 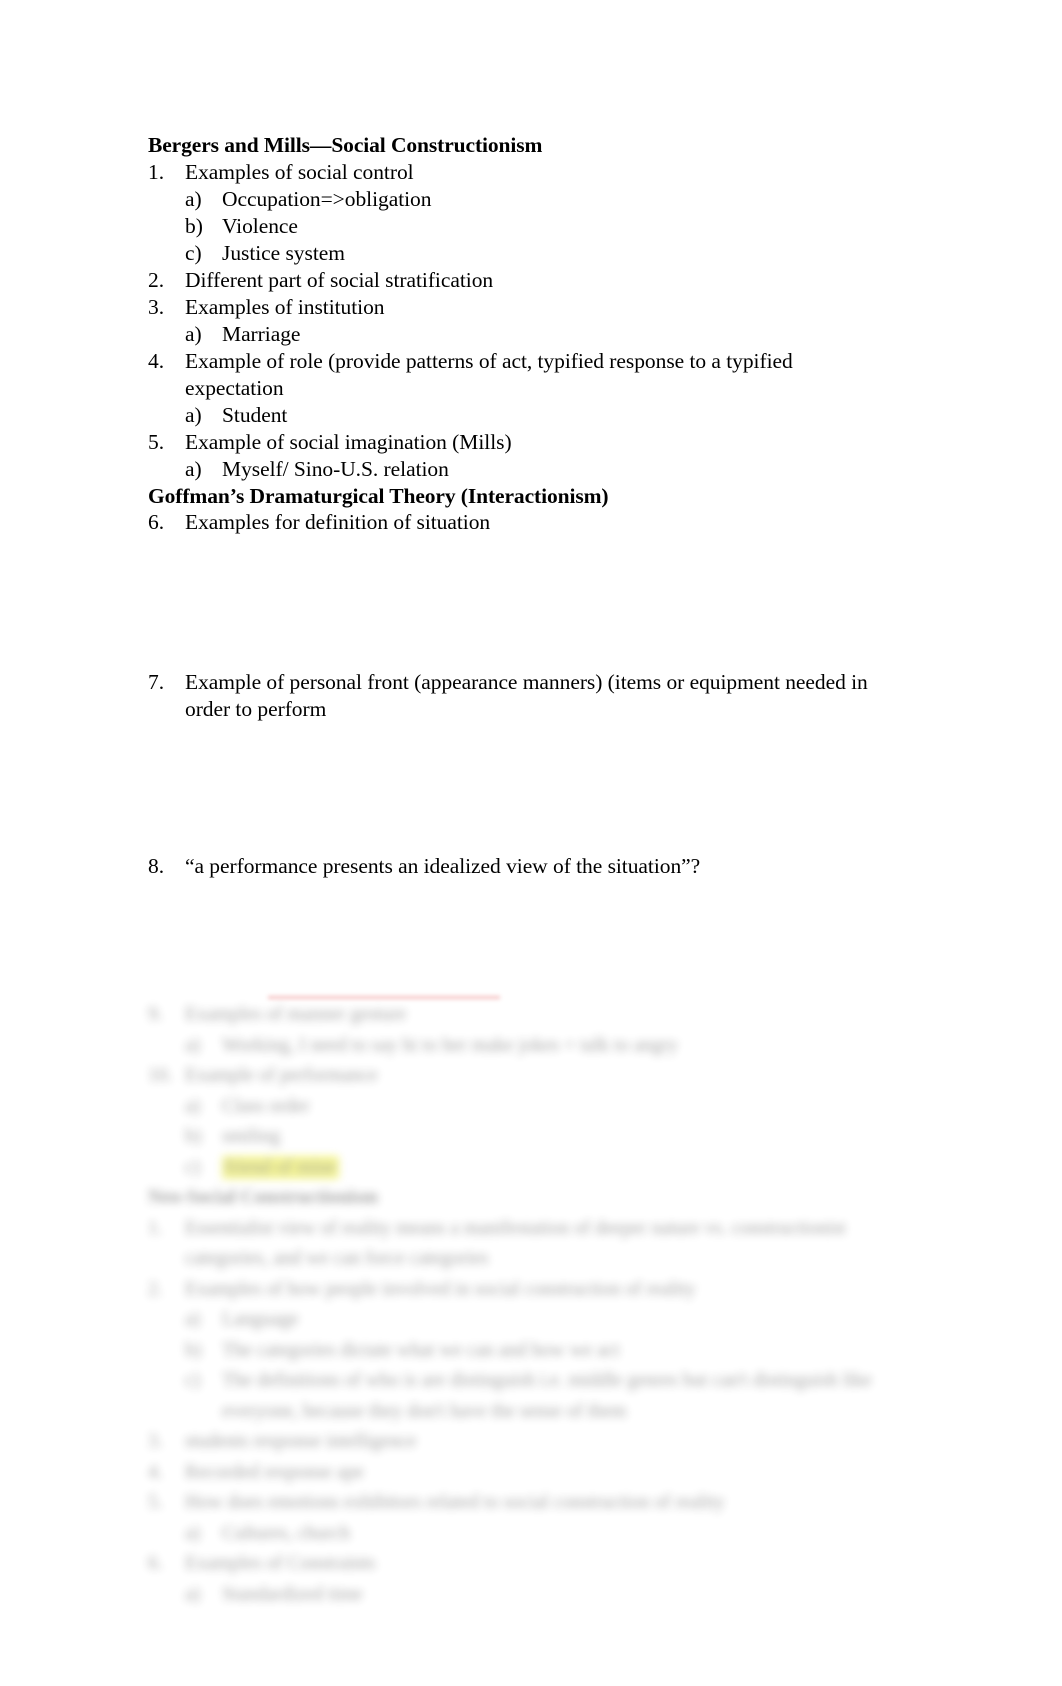 What do you see at coordinates (327, 198) in the screenshot?
I see `list-item-text: Occupation=>obligation` at bounding box center [327, 198].